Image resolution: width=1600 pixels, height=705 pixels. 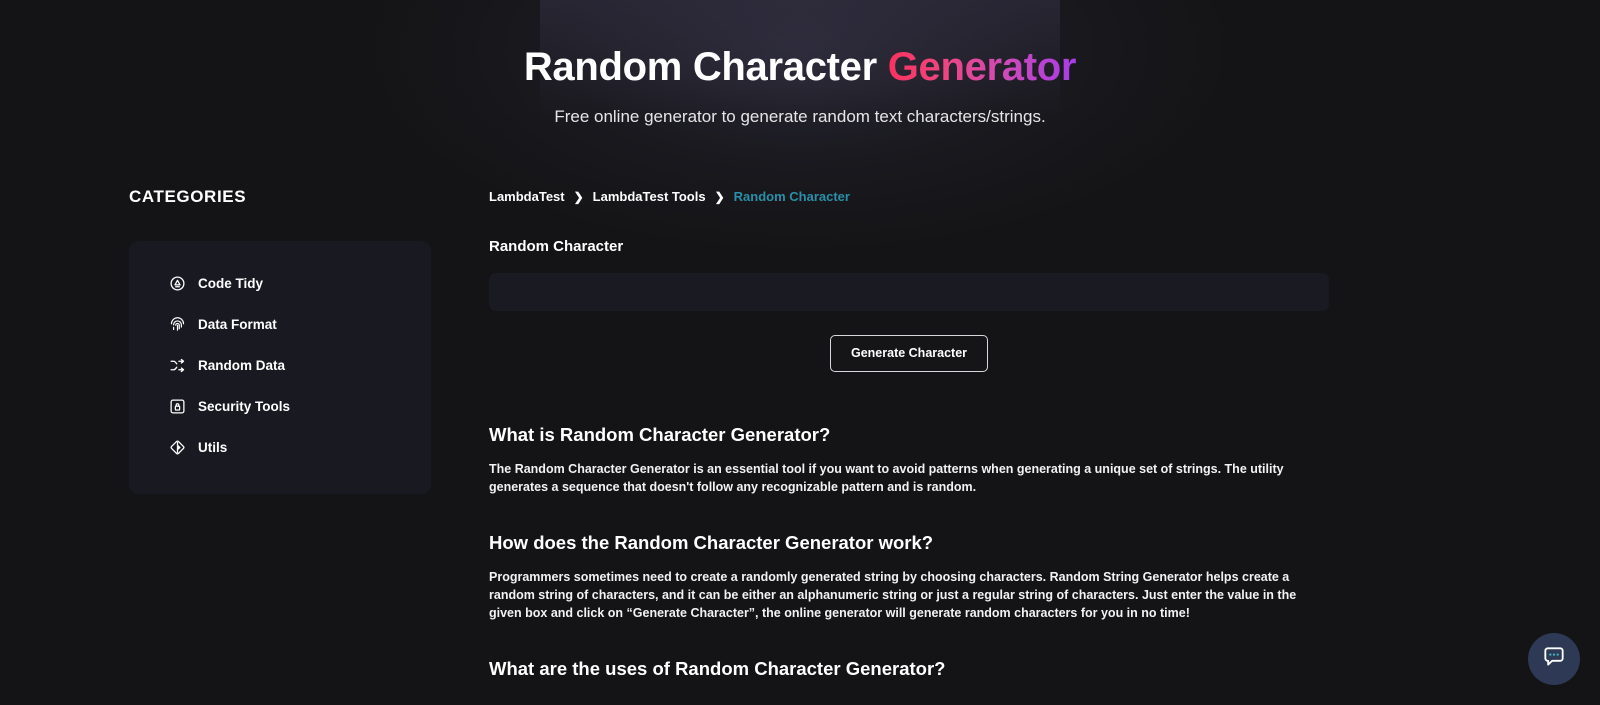 I want to click on sidebar-heading: CATEGORIES, so click(x=188, y=197).